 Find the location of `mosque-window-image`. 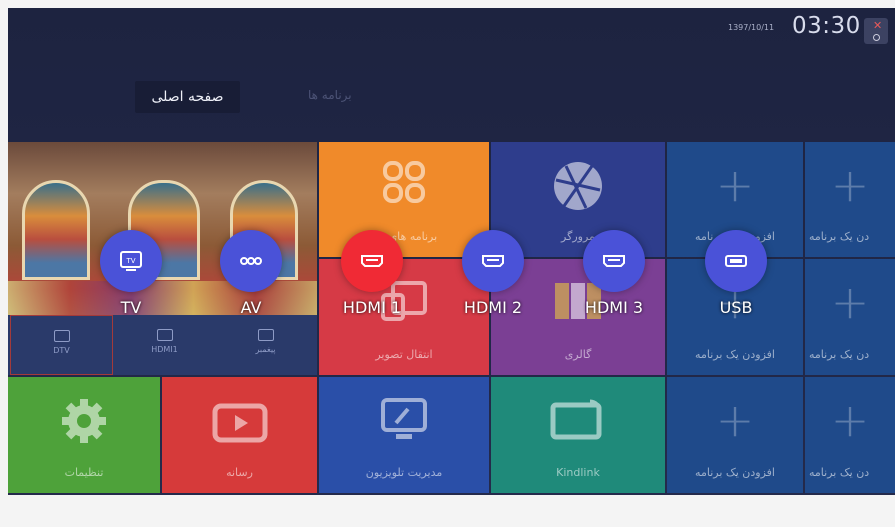

mosque-window-image is located at coordinates (56, 230).